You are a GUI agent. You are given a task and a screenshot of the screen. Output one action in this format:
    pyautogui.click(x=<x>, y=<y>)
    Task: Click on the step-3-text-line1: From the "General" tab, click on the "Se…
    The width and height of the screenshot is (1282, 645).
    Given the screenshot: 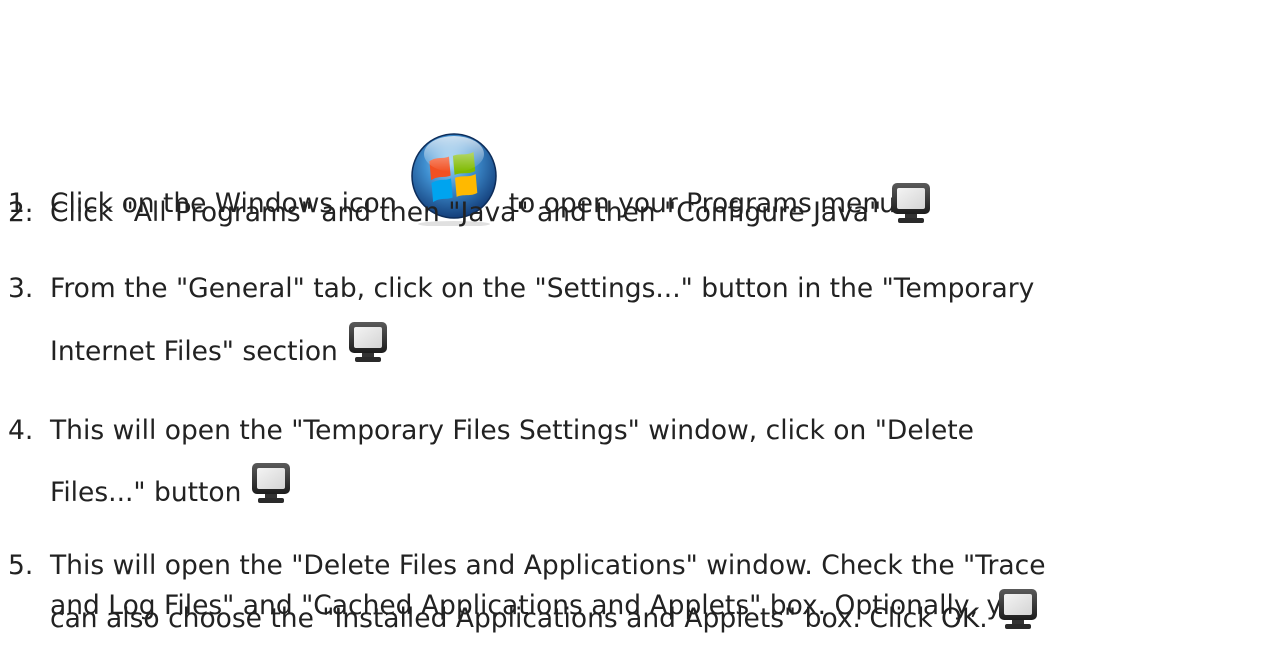 What is the action you would take?
    pyautogui.click(x=542, y=288)
    